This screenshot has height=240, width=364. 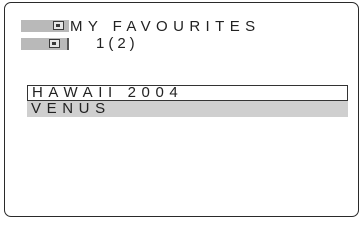 I want to click on page-title: MY FAVOURITES, so click(x=165, y=26).